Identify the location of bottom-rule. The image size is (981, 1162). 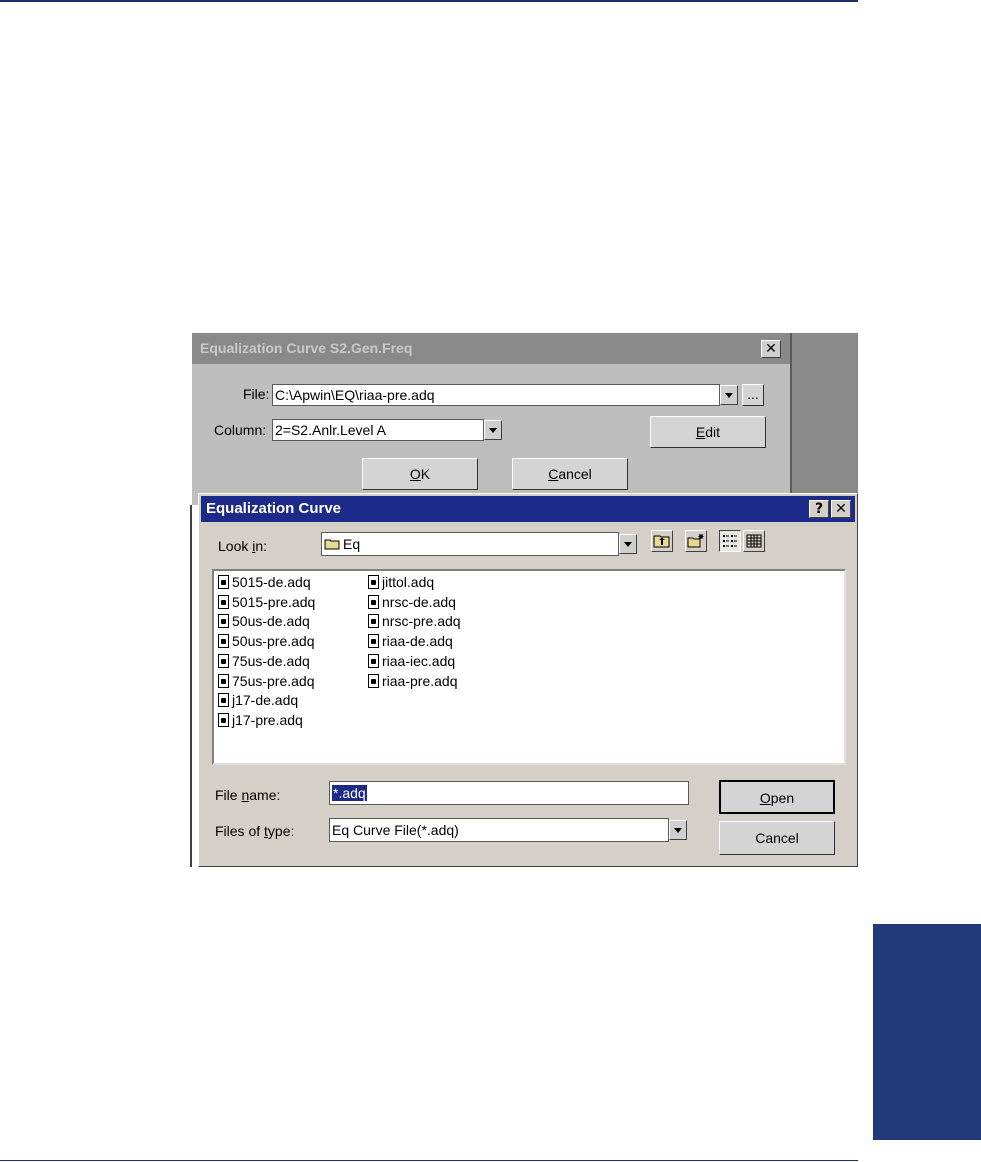
(429, 1160).